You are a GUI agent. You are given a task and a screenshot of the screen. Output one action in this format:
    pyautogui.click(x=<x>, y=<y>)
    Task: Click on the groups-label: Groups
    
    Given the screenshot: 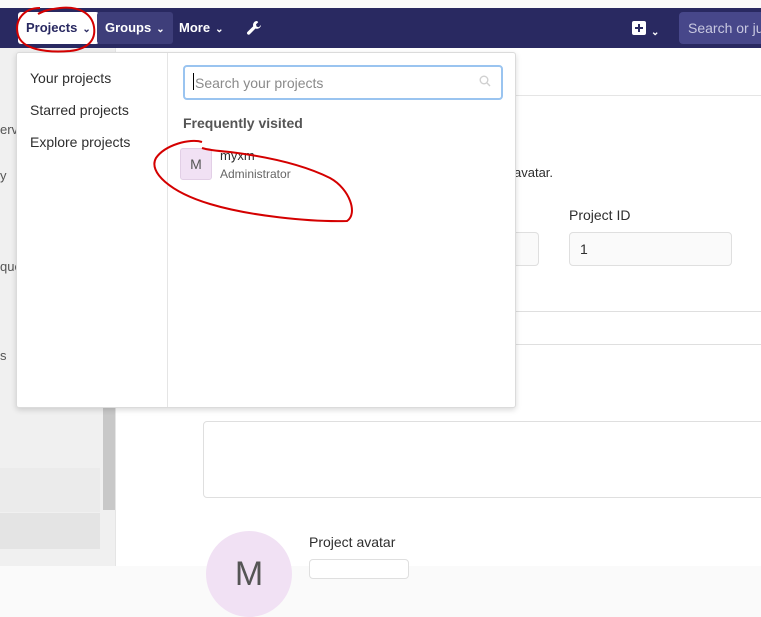 What is the action you would take?
    pyautogui.click(x=128, y=27)
    